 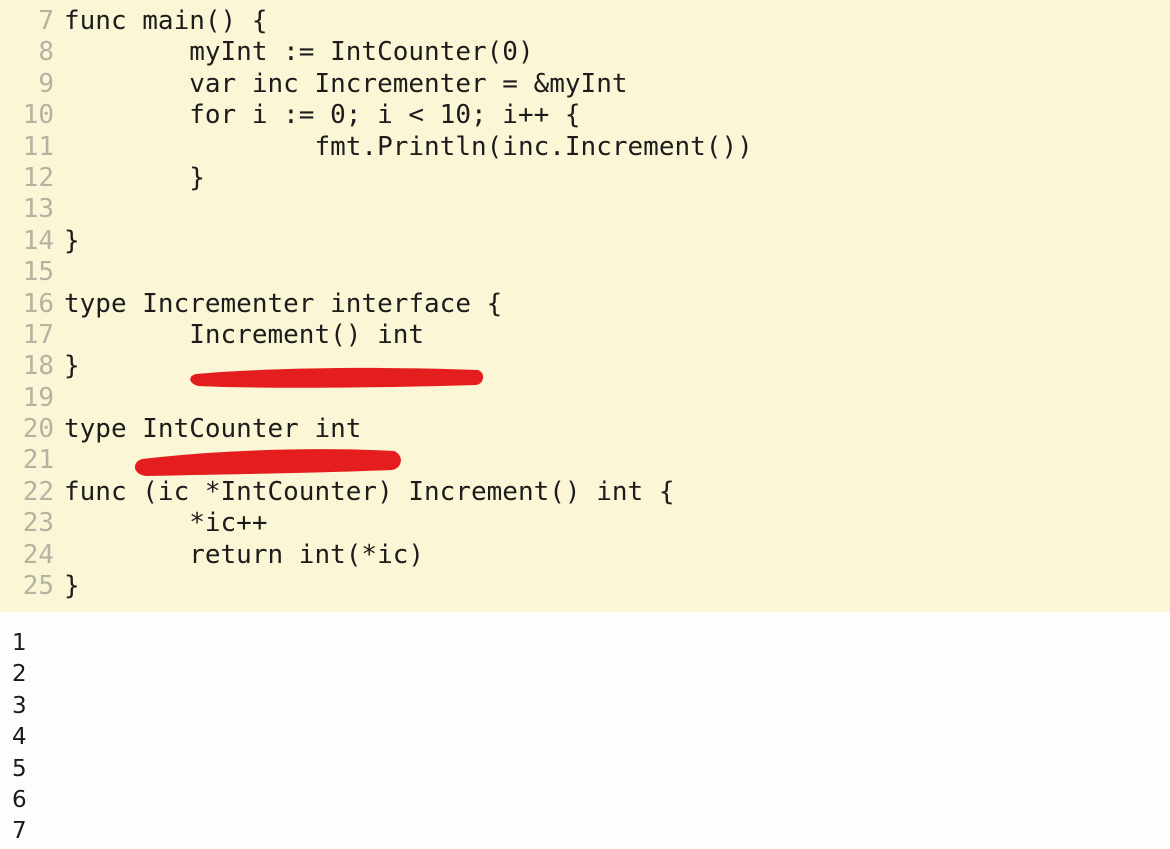 What do you see at coordinates (38, 272) in the screenshot?
I see `line-number: 15` at bounding box center [38, 272].